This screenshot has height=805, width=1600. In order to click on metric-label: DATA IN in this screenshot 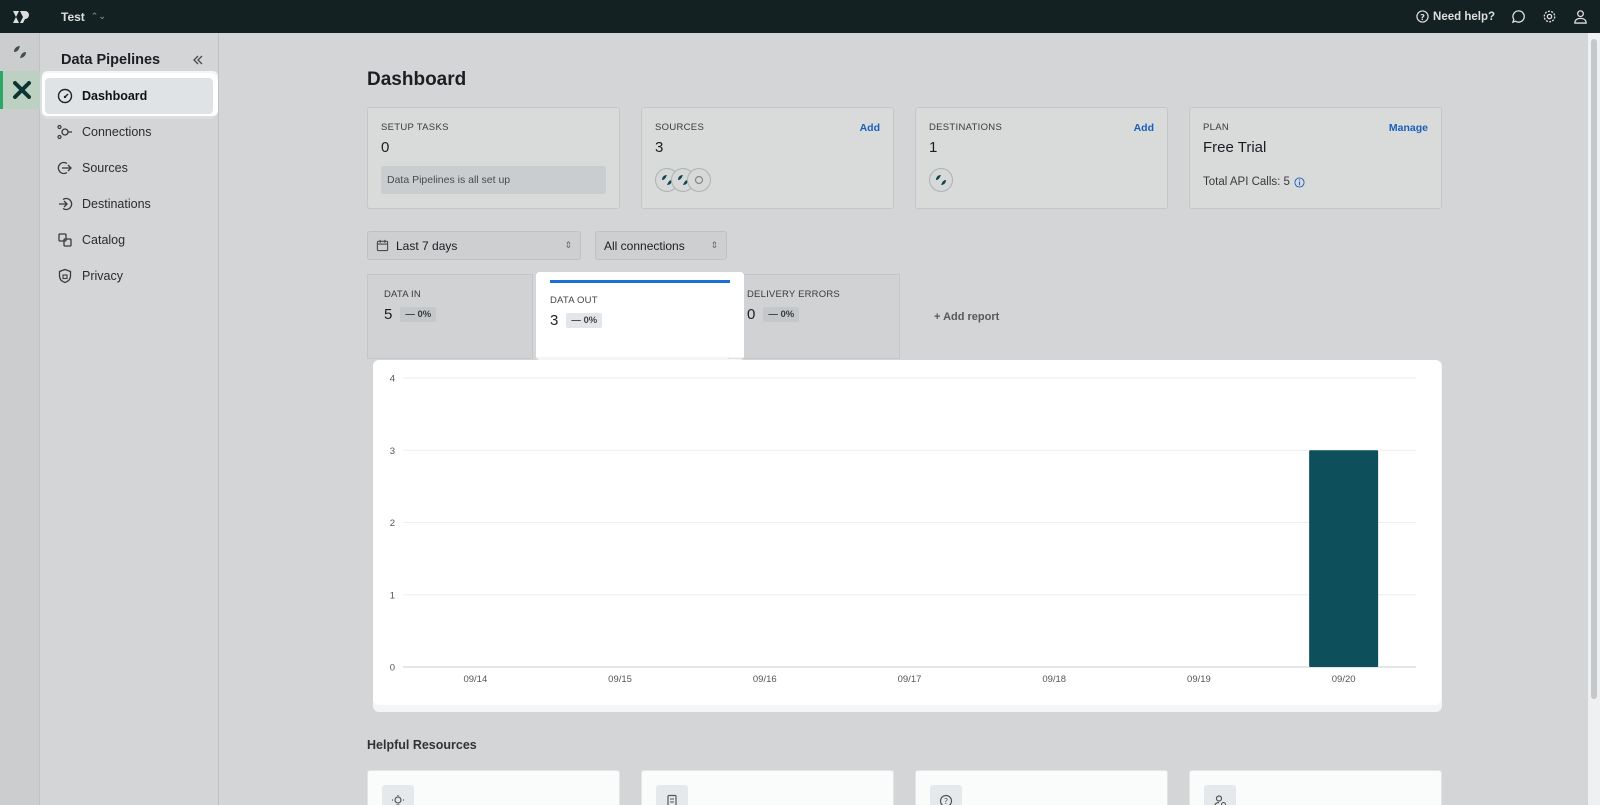, I will do `click(402, 294)`.